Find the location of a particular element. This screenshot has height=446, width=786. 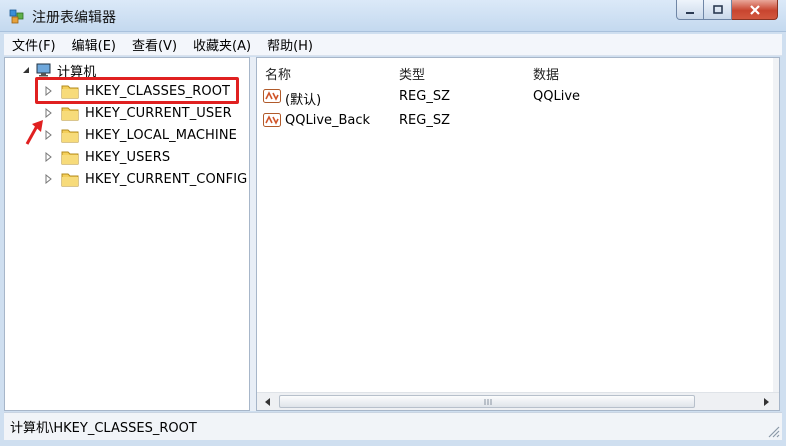

column-header-name: 名称 is located at coordinates (278, 73).